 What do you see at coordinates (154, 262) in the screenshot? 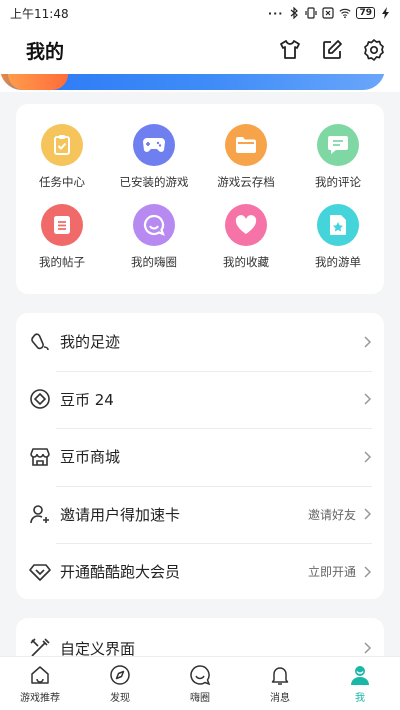
I see `grid-label: 我的嗨圈` at bounding box center [154, 262].